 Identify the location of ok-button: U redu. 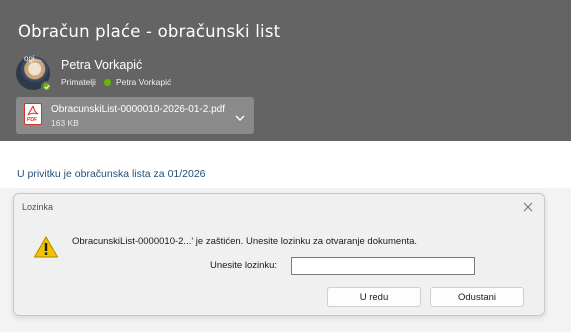
(374, 297).